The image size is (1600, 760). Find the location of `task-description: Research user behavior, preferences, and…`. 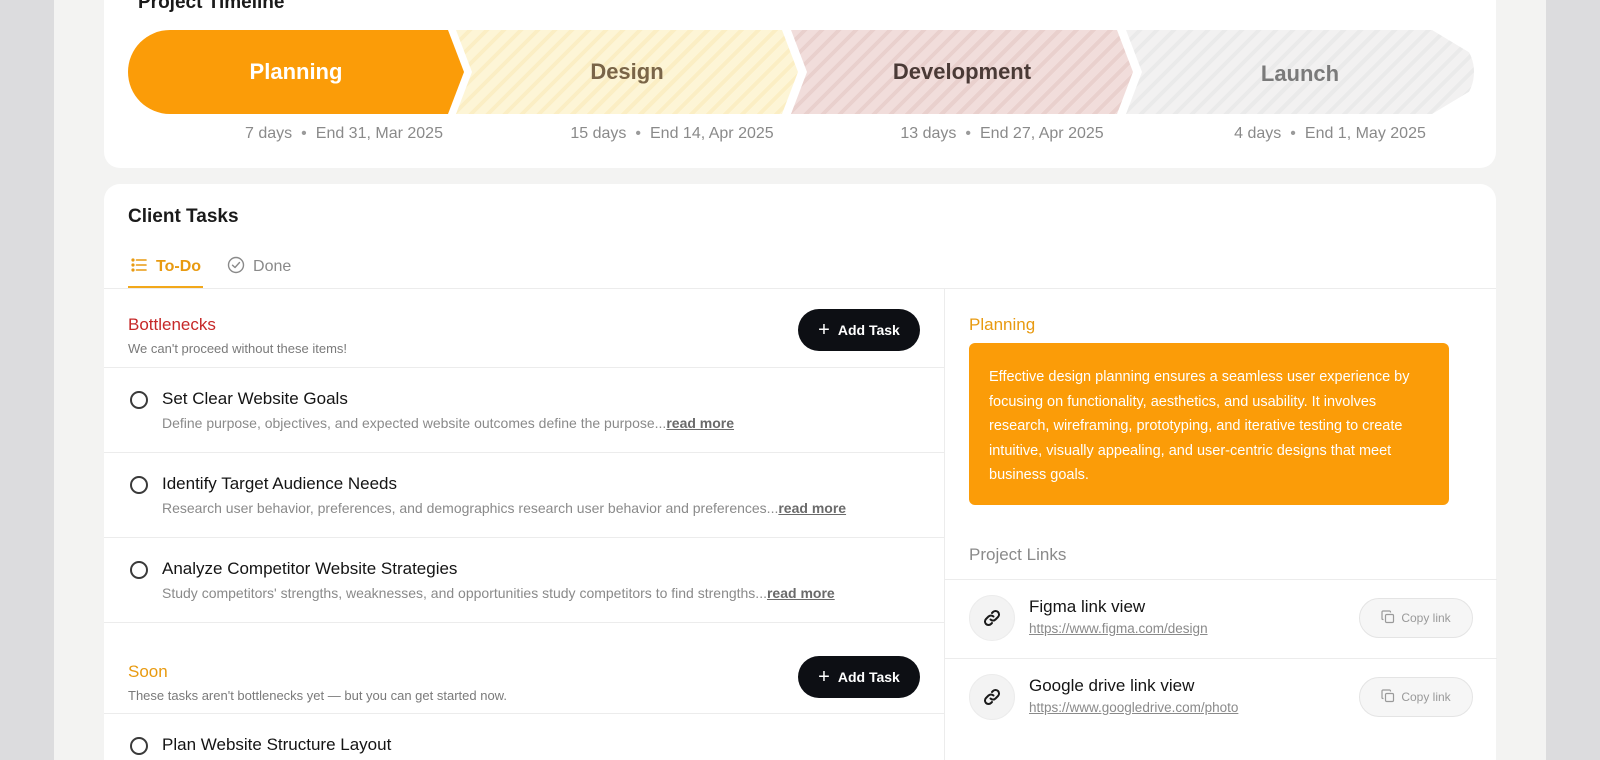

task-description: Research user behavior, preferences, and… is located at coordinates (504, 508).